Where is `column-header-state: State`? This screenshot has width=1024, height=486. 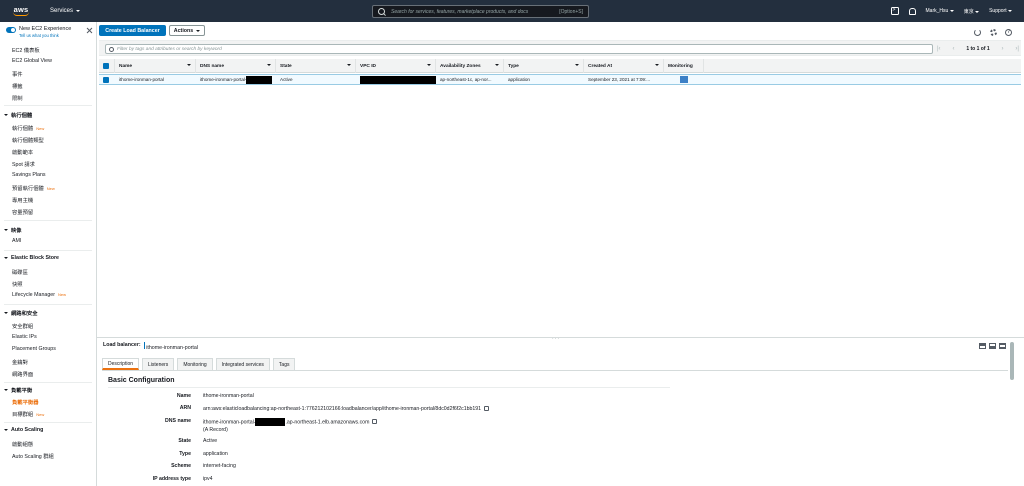
column-header-state: State is located at coordinates (316, 66).